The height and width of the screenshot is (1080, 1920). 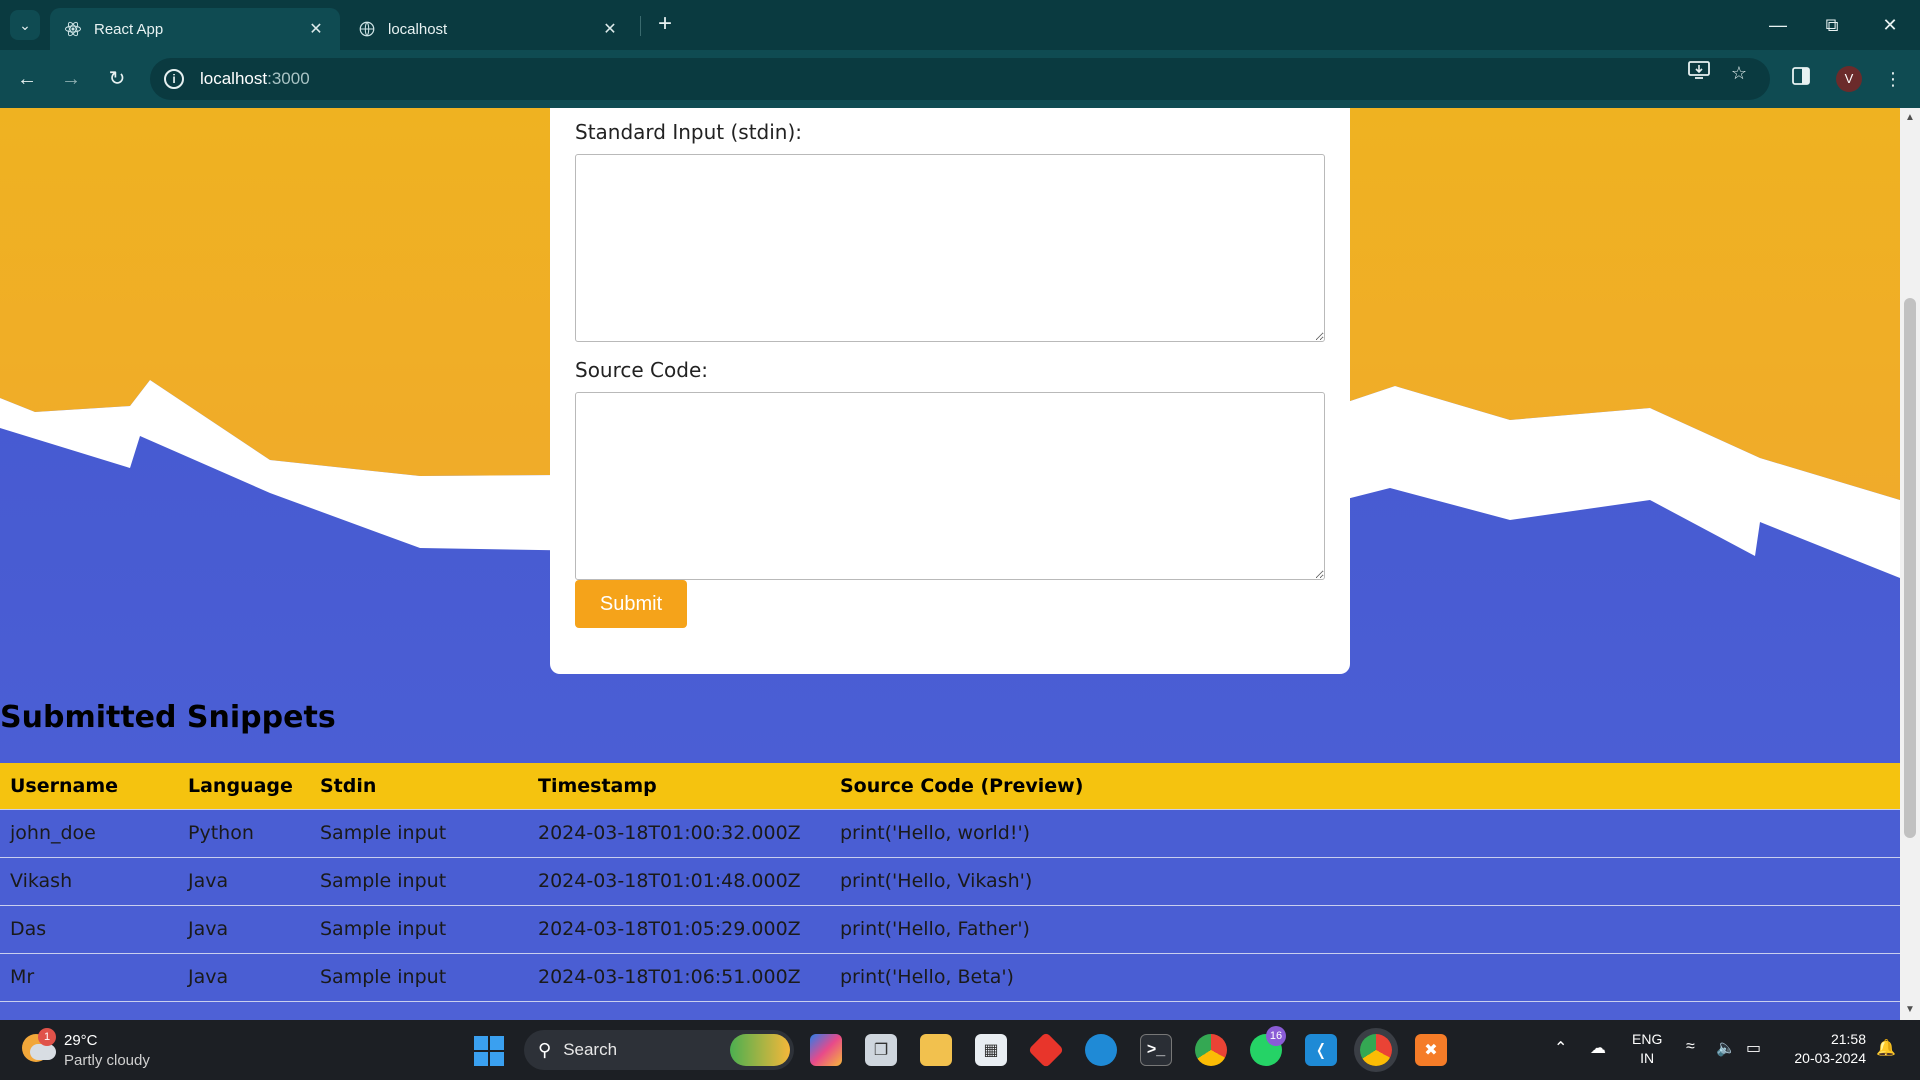 I want to click on react-icon, so click(x=73, y=29).